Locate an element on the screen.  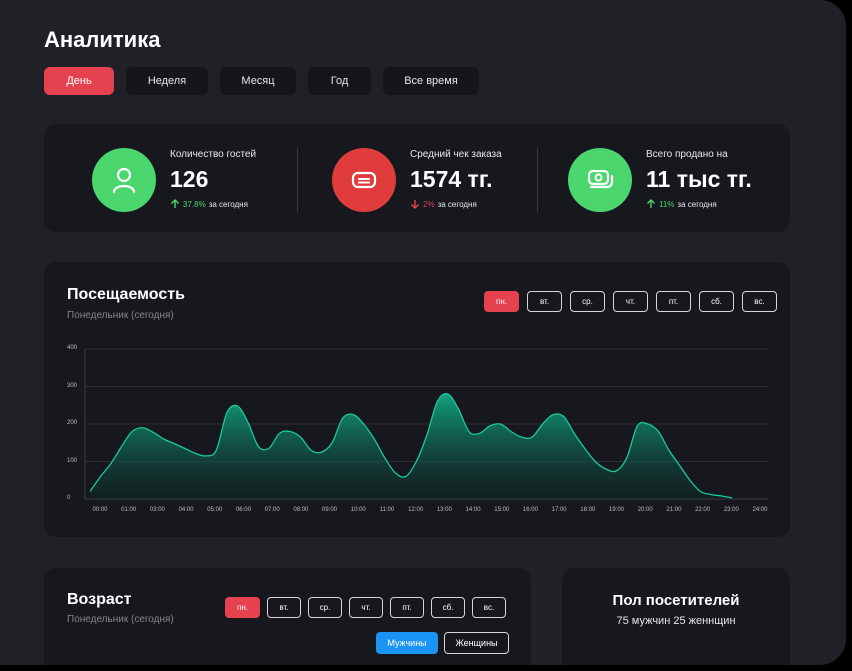
x-tick-label: 10:00 is located at coordinates (358, 510).